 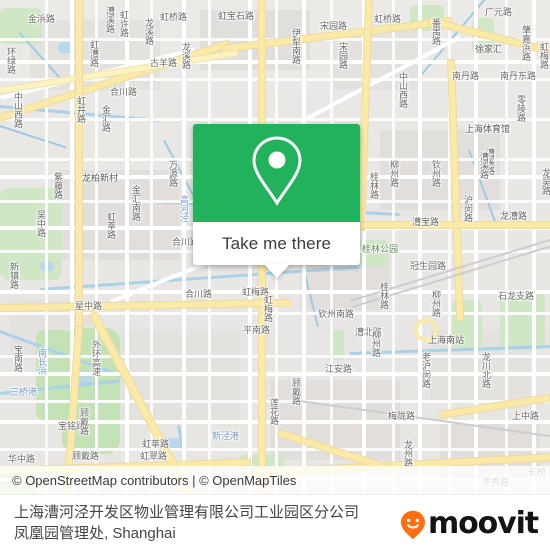 I want to click on map-label: 上海体育馆, so click(x=488, y=130).